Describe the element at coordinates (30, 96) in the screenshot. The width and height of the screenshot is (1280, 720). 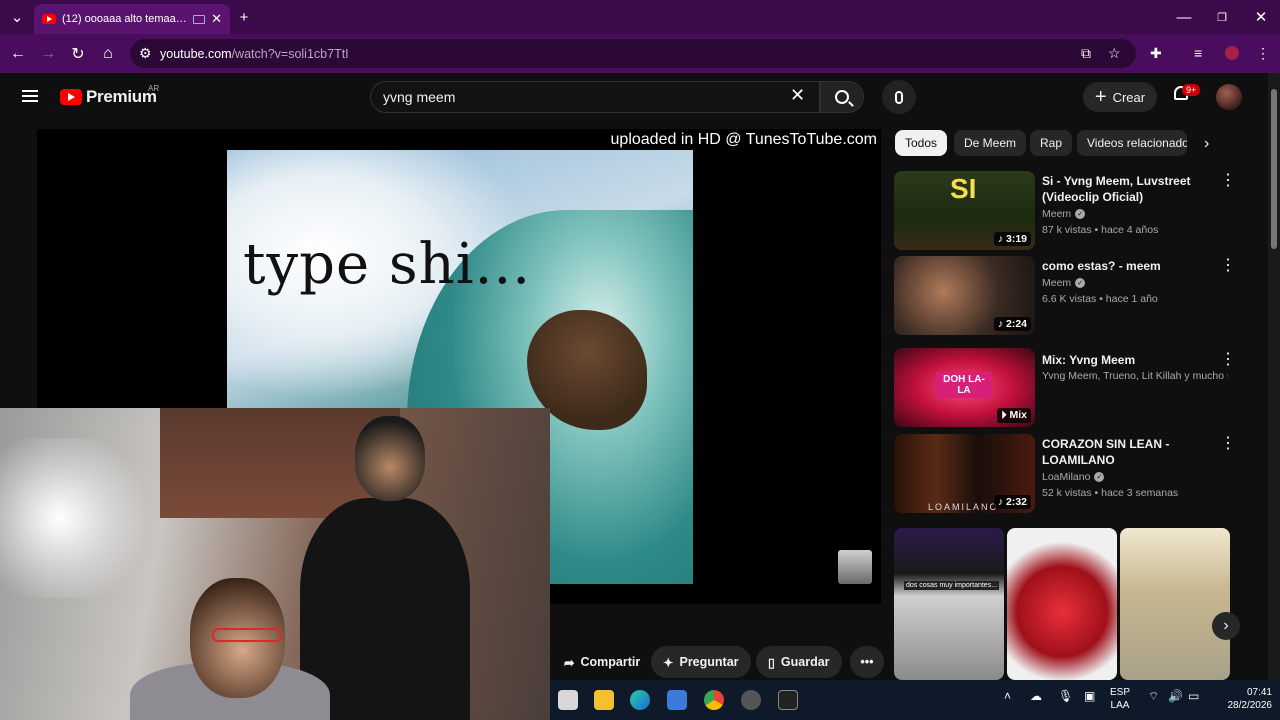
I see `menu-icon` at that location.